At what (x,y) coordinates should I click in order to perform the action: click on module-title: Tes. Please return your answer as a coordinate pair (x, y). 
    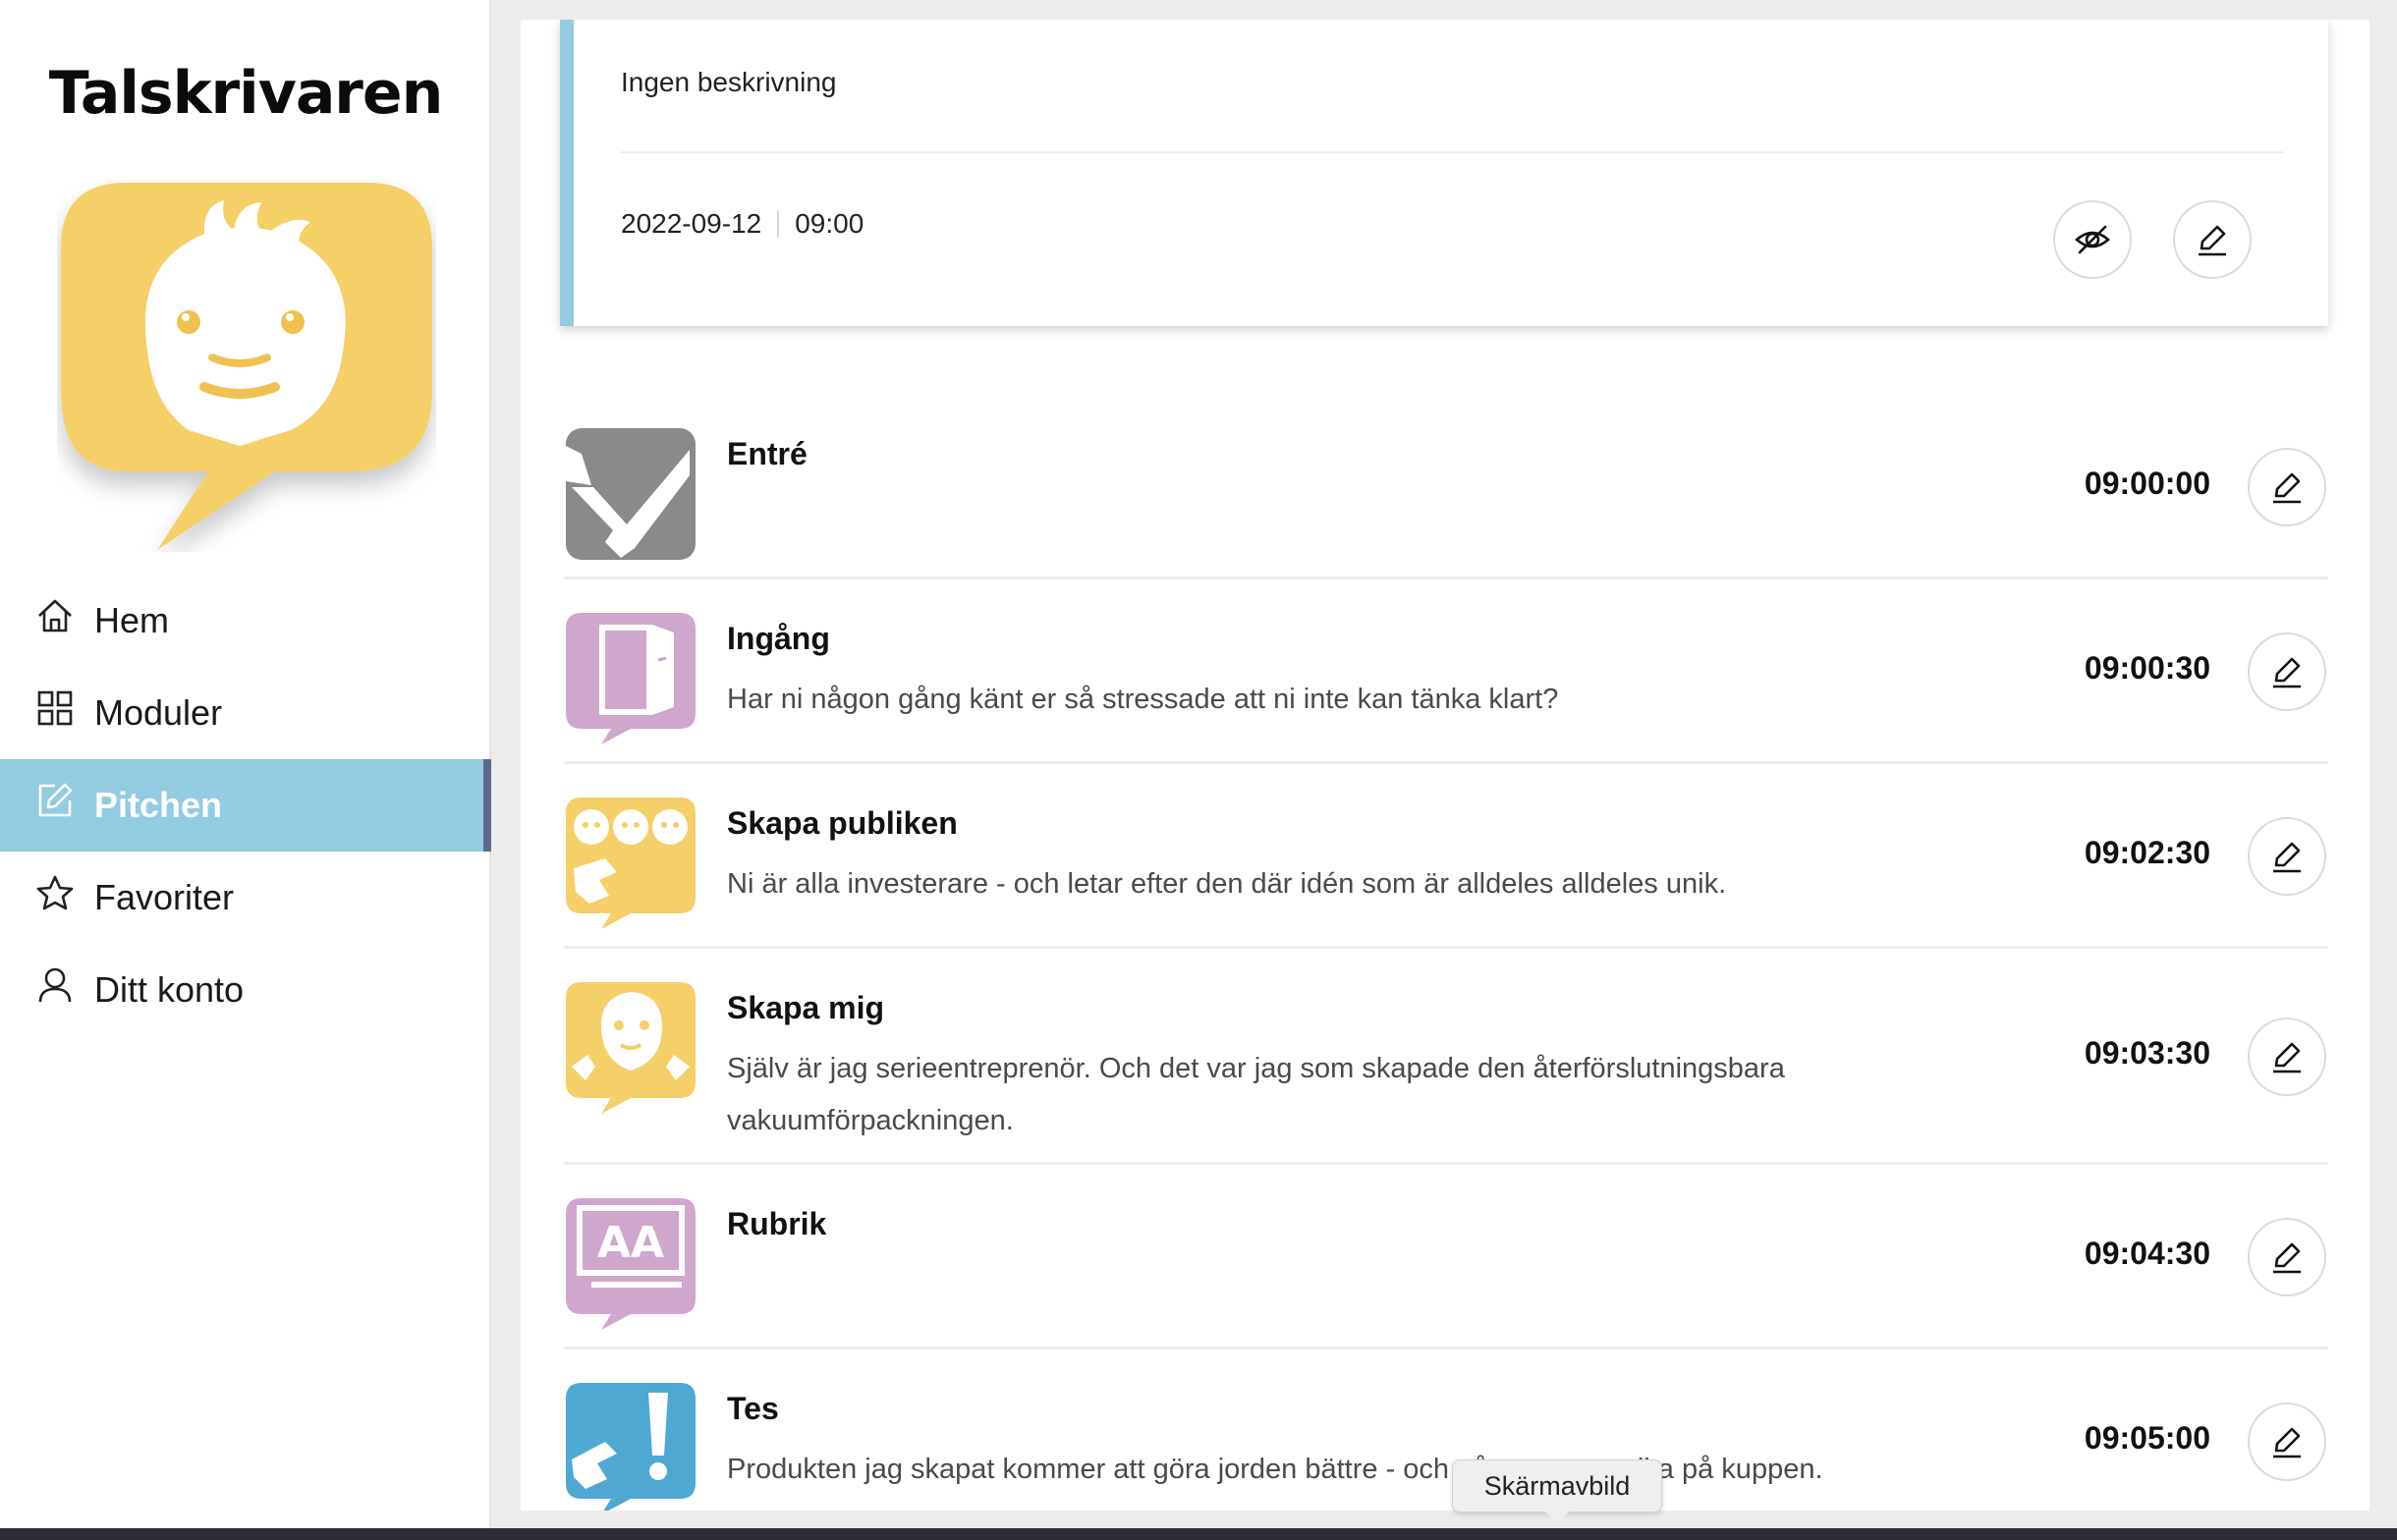
    Looking at the image, I should click on (753, 1408).